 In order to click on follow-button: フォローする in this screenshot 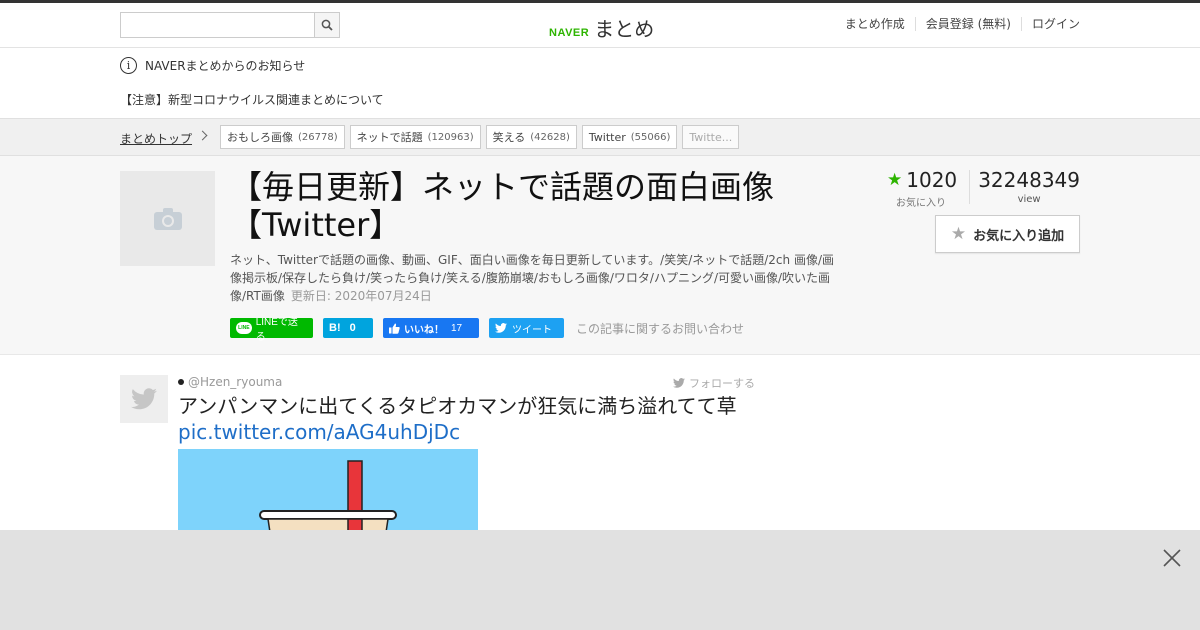, I will do `click(714, 383)`.